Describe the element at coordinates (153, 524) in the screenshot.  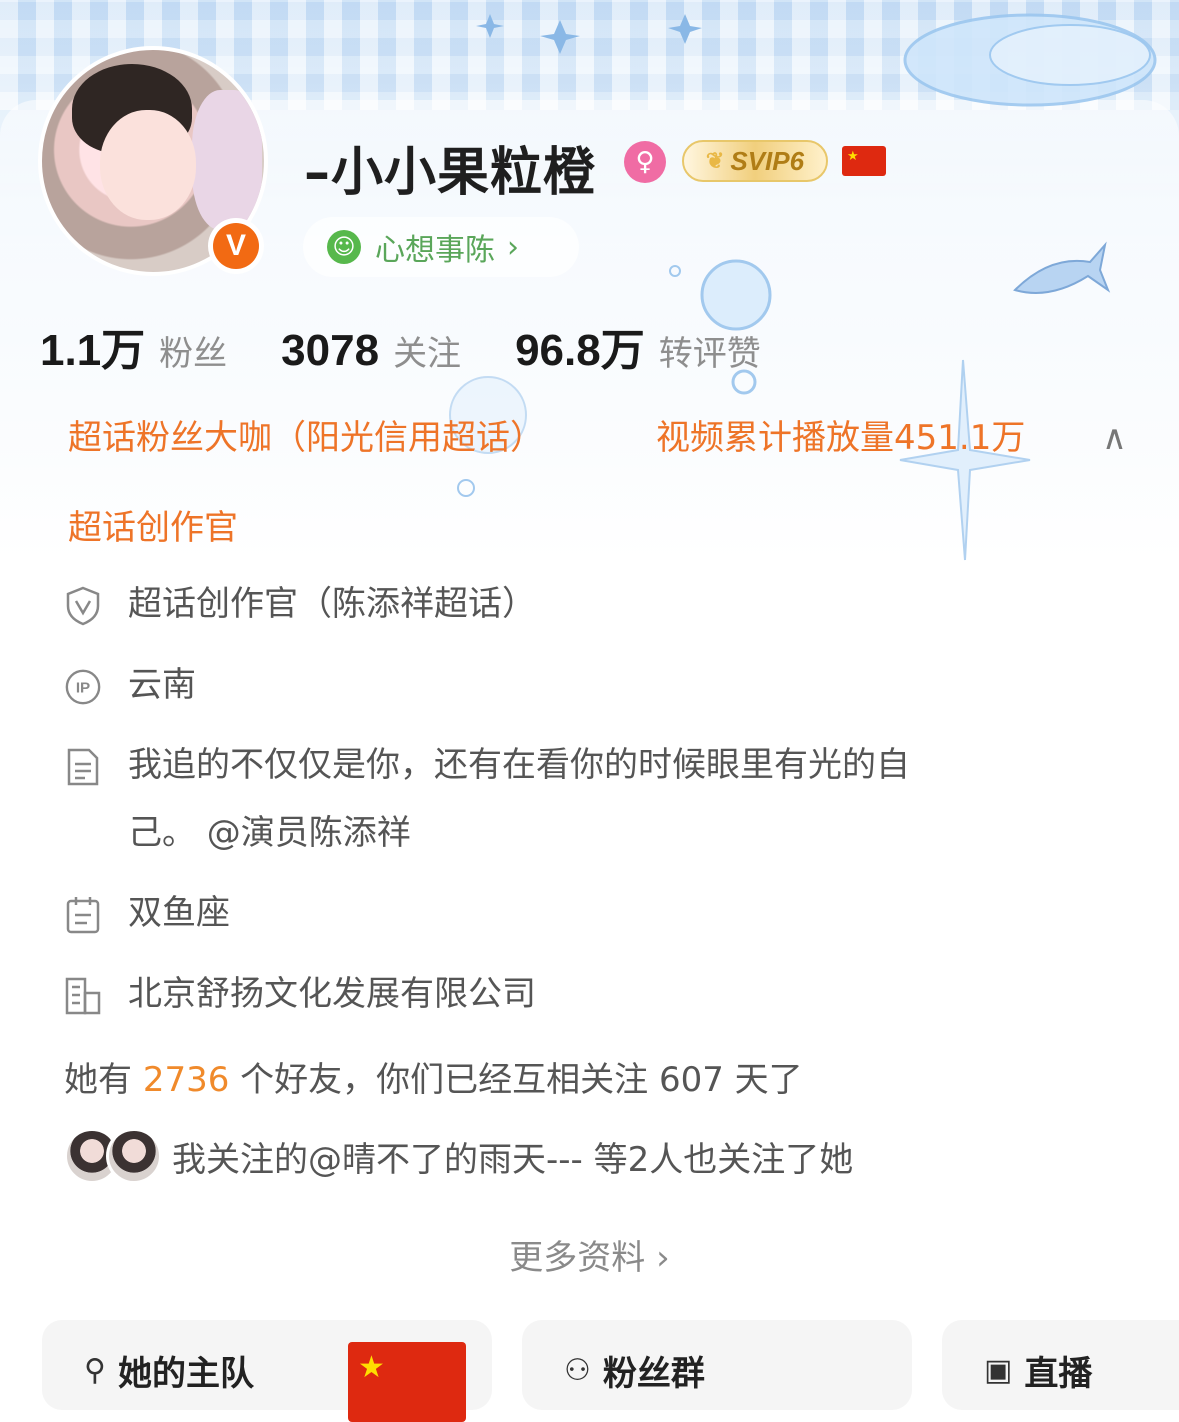
I see `tag-creator: 超话创作官` at that location.